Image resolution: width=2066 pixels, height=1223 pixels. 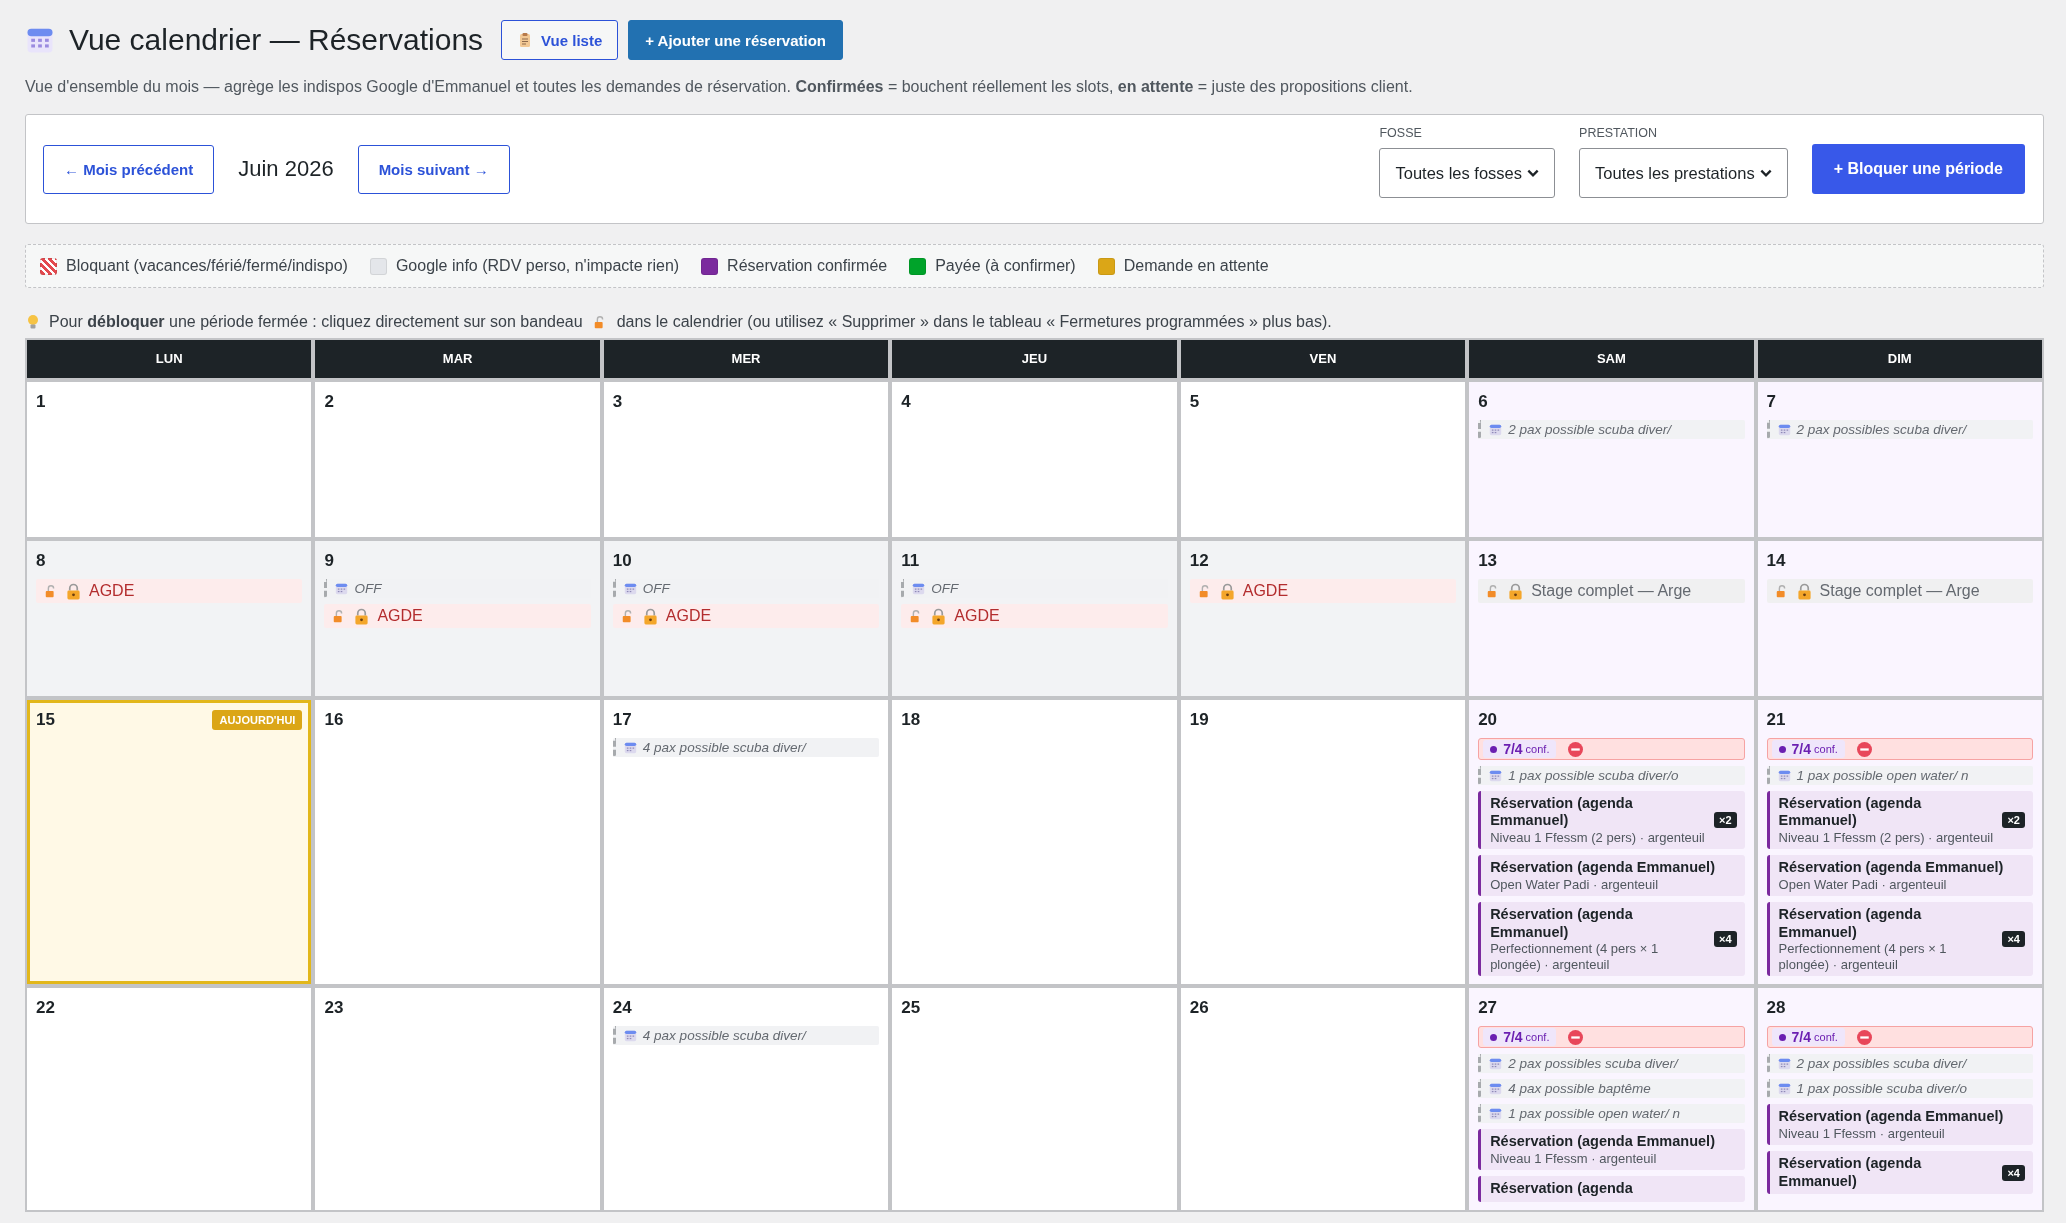 I want to click on weekday-header: MER, so click(x=746, y=359).